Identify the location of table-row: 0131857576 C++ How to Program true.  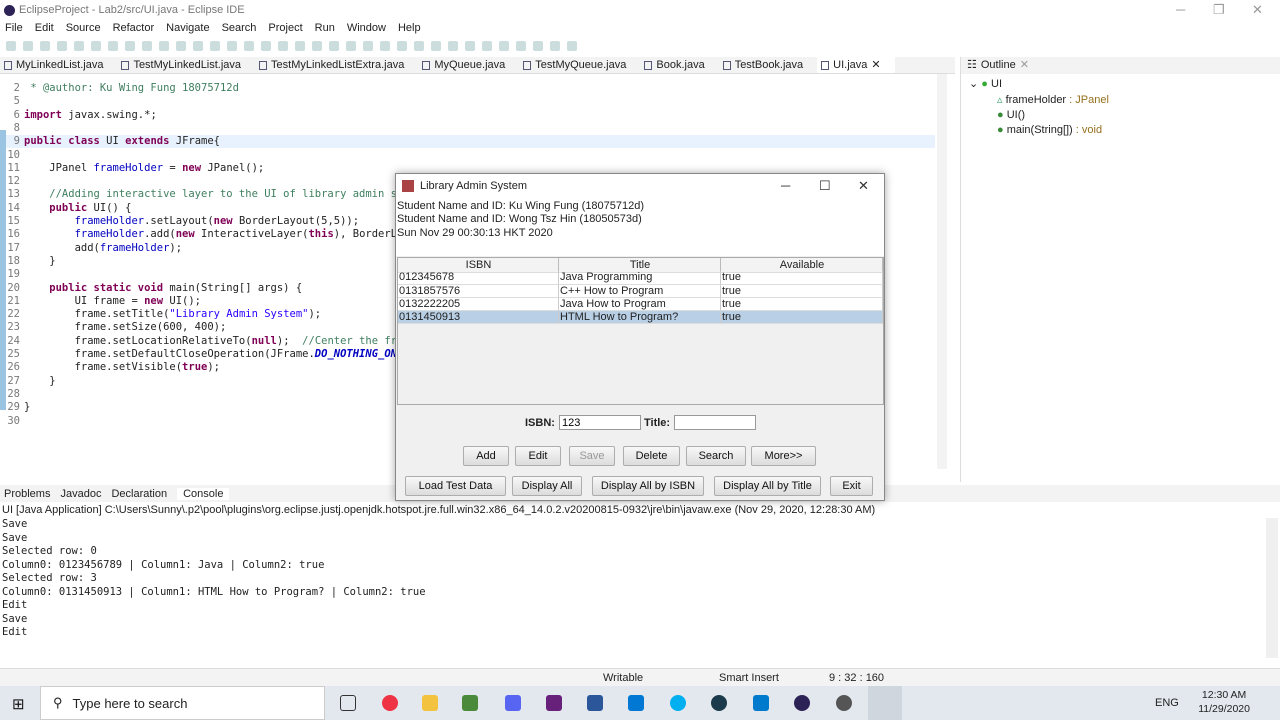
(640, 291).